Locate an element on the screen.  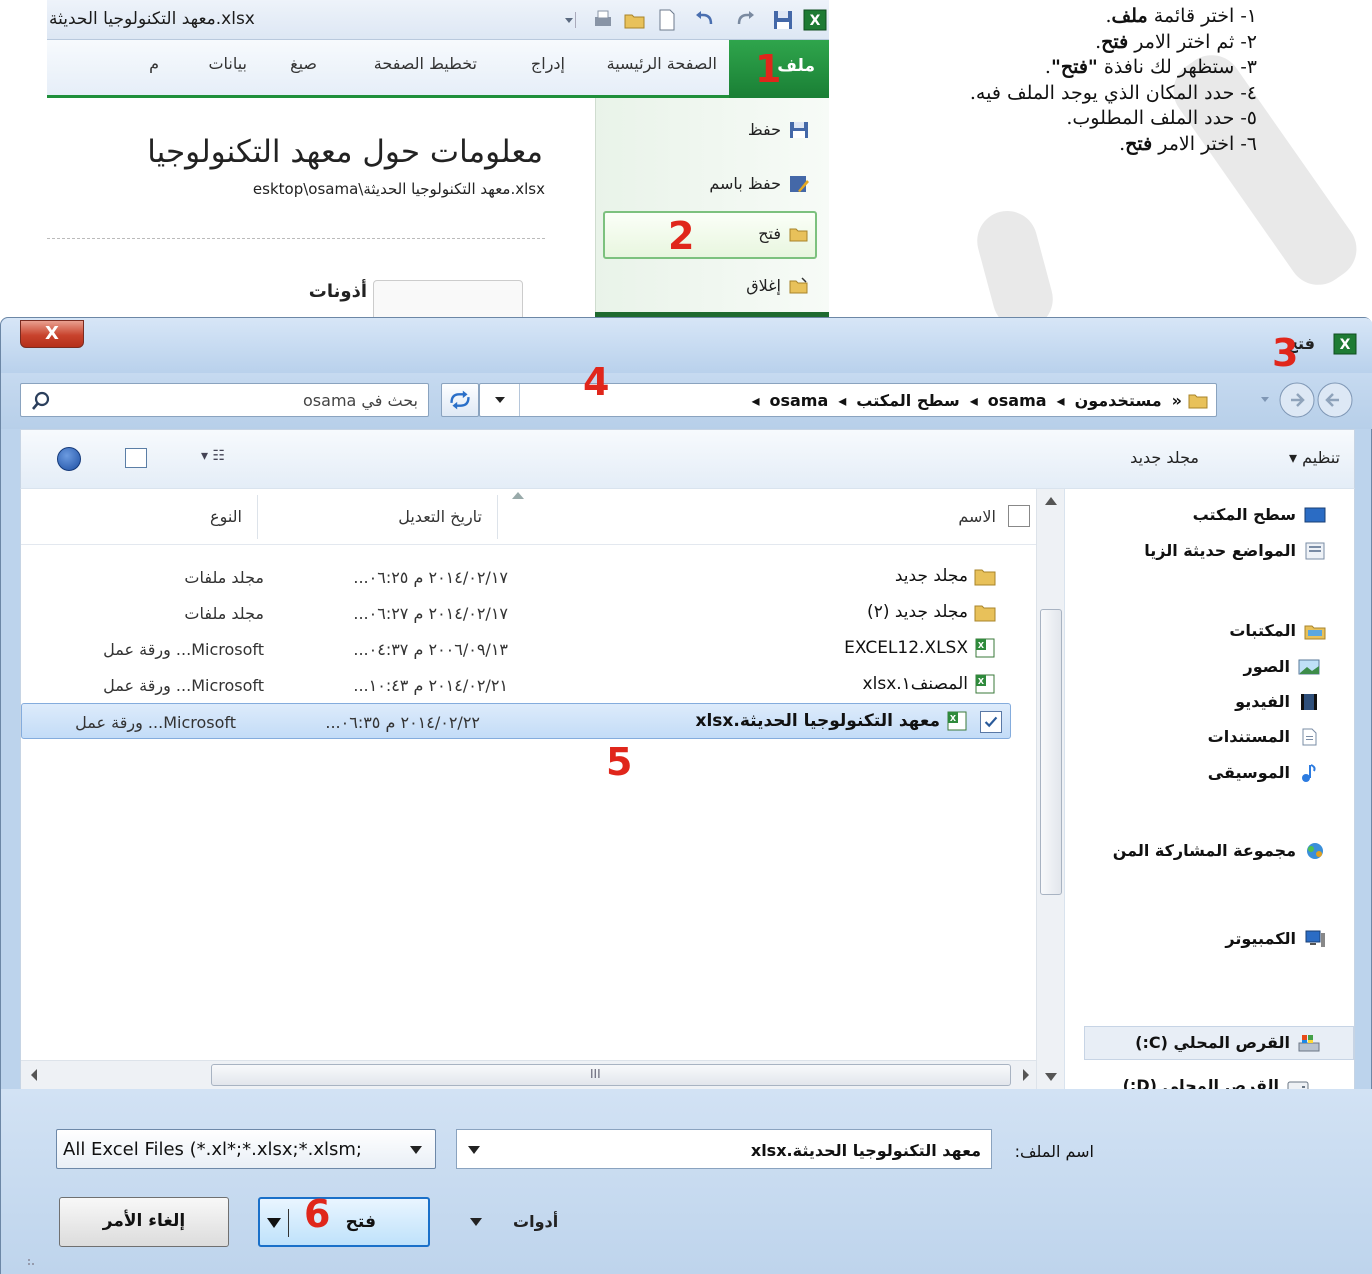
nav-item-music: الموسيقى is located at coordinates (1264, 772).